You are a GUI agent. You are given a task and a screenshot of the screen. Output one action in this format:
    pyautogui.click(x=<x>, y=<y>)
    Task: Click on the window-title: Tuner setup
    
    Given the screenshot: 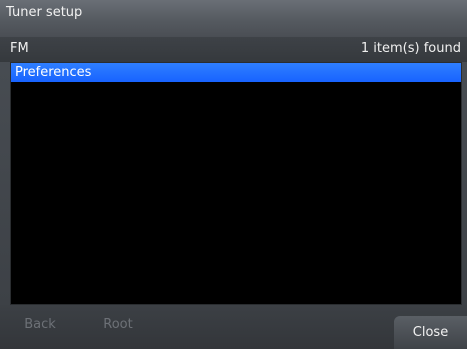 What is the action you would take?
    pyautogui.click(x=44, y=12)
    